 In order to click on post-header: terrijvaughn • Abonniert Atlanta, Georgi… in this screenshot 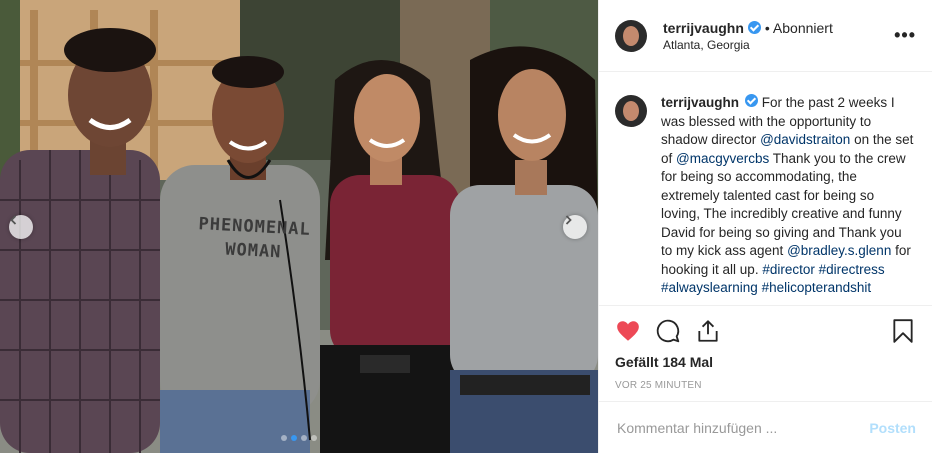, I will do `click(765, 36)`.